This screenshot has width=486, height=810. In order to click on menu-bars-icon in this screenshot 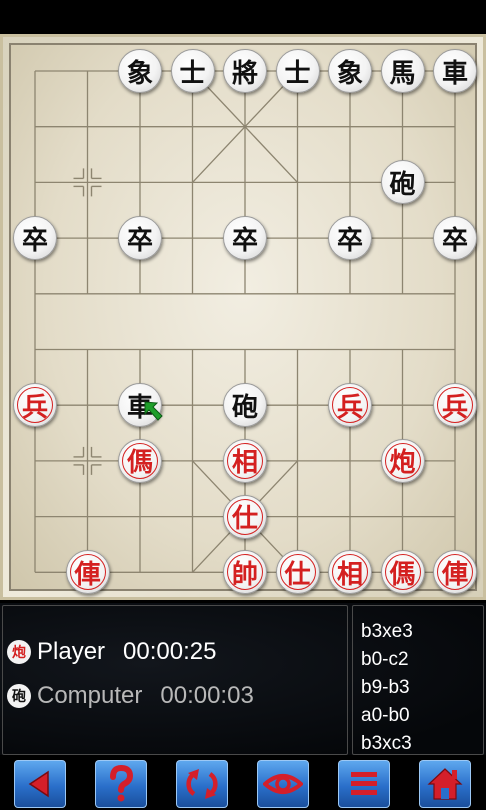, I will do `click(364, 783)`.